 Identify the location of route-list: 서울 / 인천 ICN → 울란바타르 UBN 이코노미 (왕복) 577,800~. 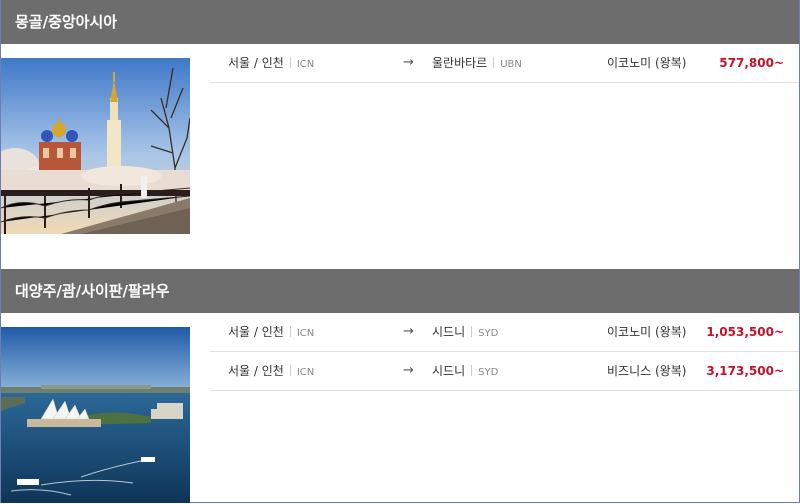
(504, 63).